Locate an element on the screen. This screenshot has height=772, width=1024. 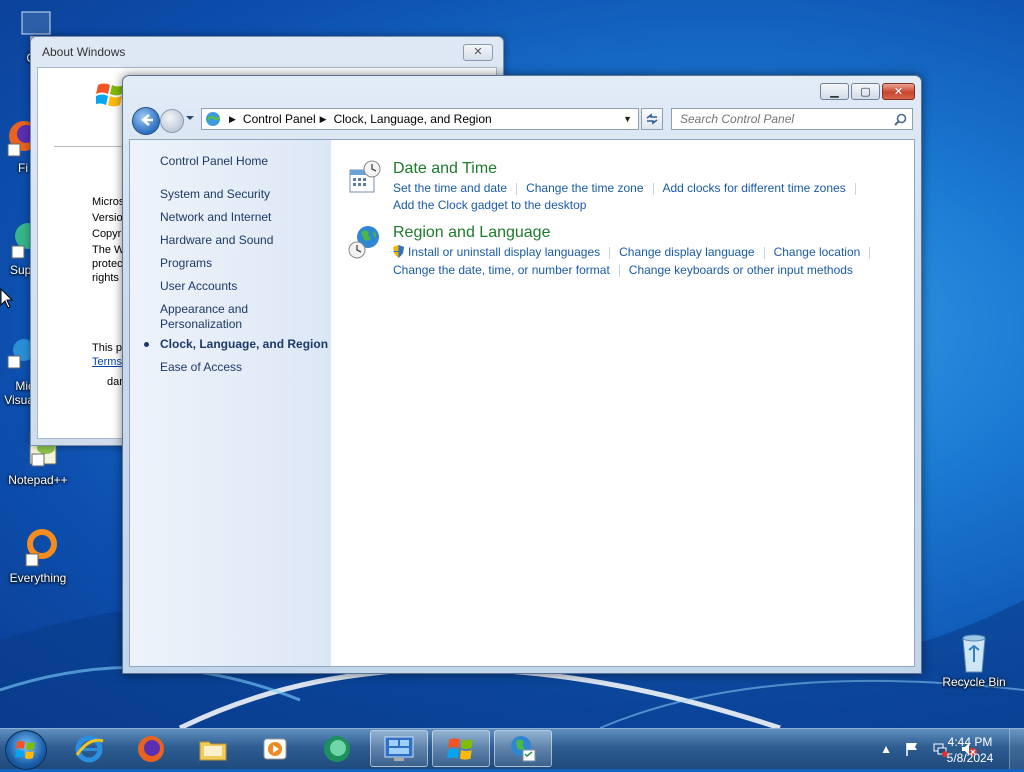
chevron-down-icon is located at coordinates (190, 118).